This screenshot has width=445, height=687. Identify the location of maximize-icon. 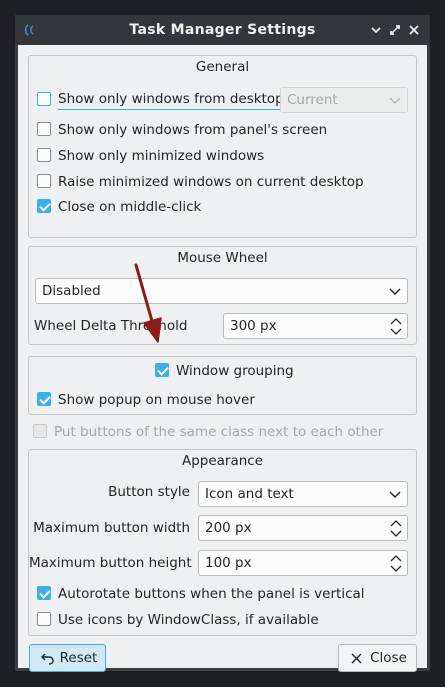
(395, 30).